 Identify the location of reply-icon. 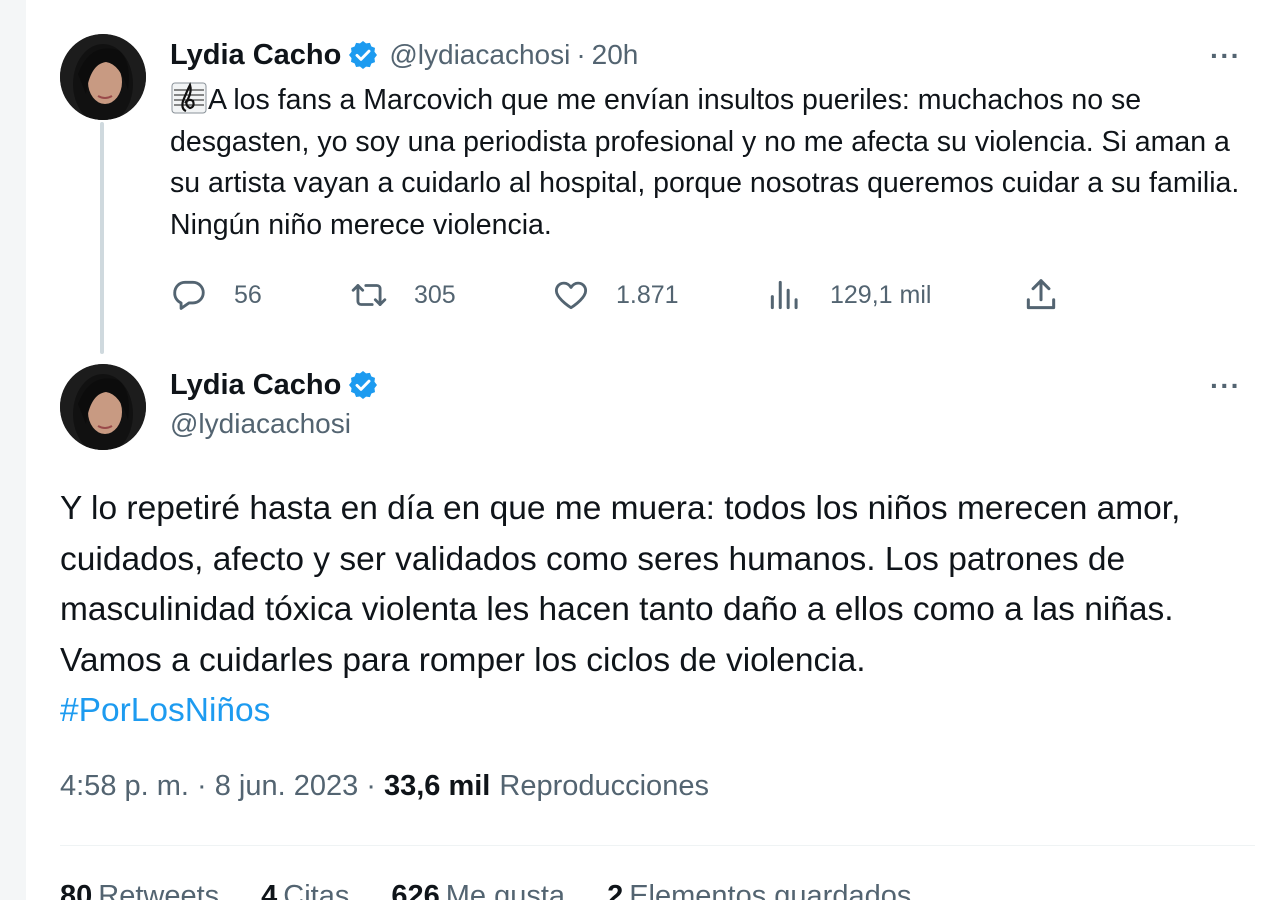
(189, 295).